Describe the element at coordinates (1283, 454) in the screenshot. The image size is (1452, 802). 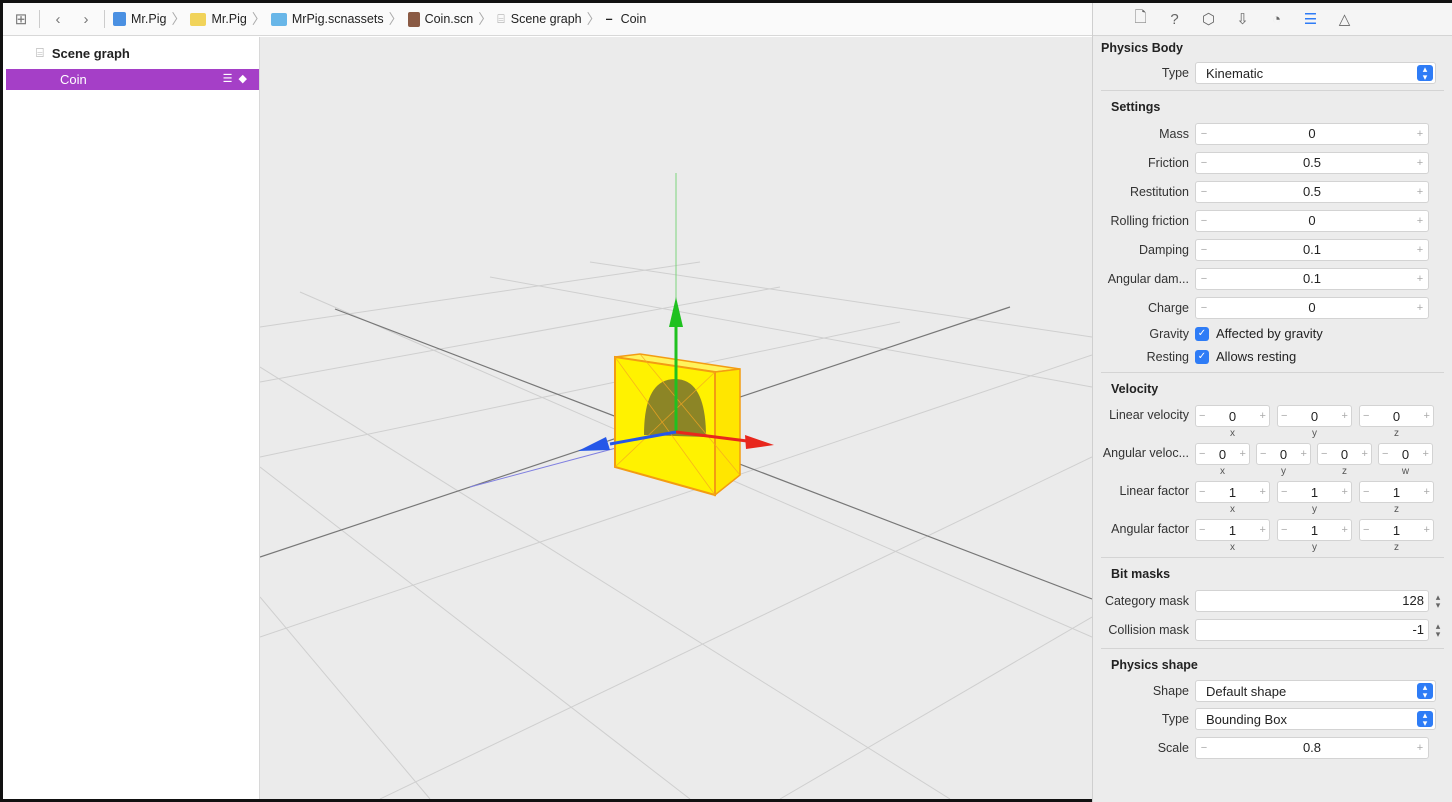
I see `angular-velocity-y: −0 +` at that location.